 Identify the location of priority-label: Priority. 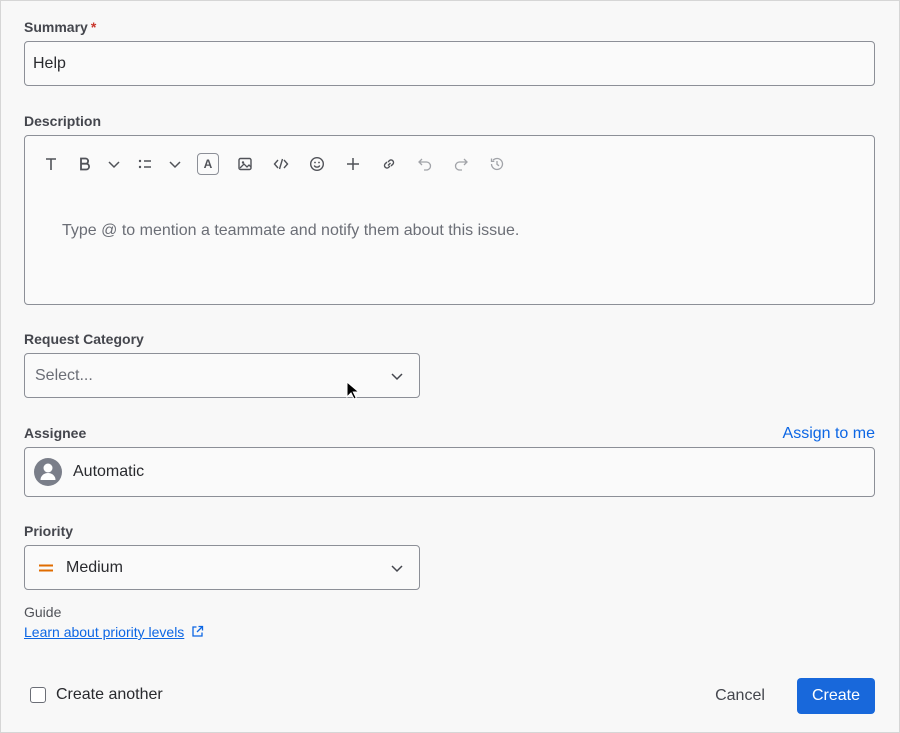
(49, 531).